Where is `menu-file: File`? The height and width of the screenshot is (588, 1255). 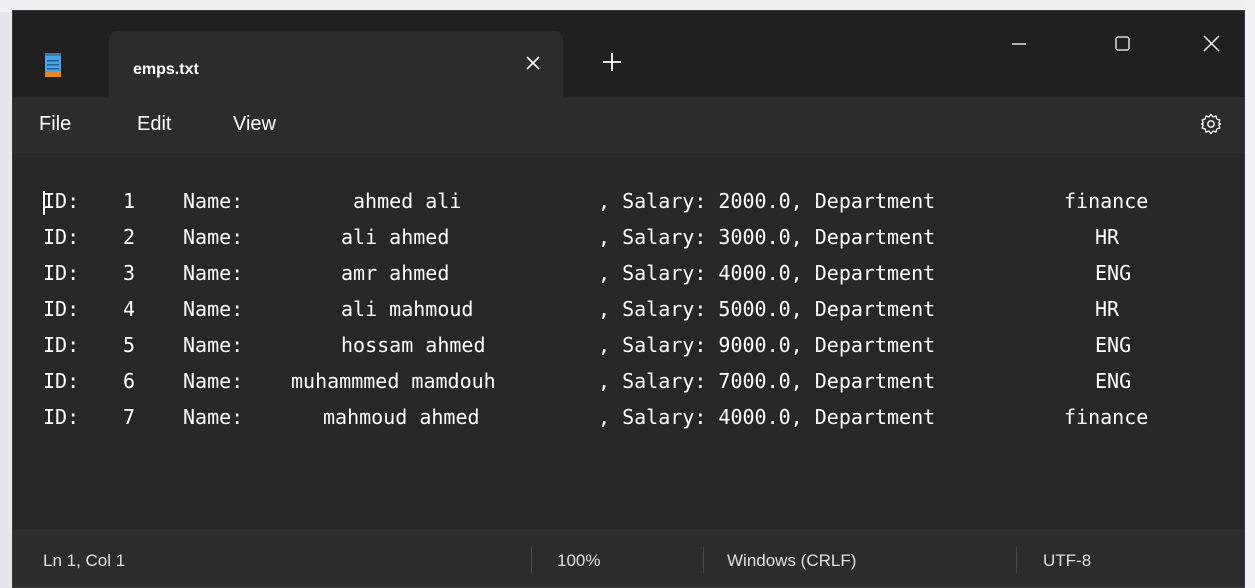 menu-file: File is located at coordinates (55, 124).